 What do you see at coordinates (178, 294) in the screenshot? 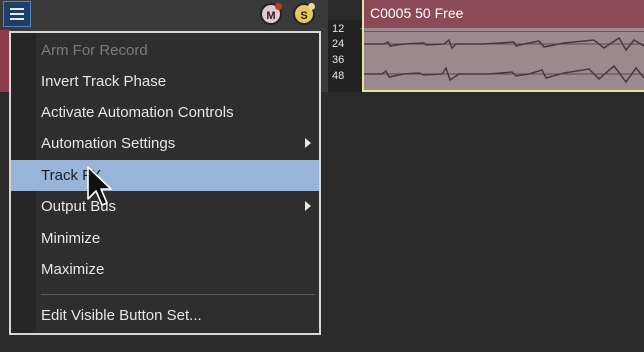
I see `menu-separator` at bounding box center [178, 294].